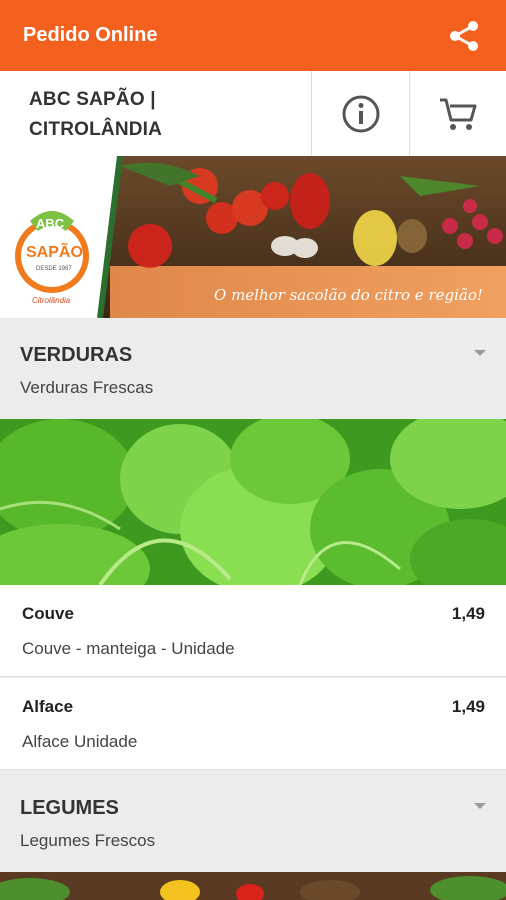 Image resolution: width=506 pixels, height=900 pixels. Describe the element at coordinates (90, 35) in the screenshot. I see `app-title: Pedido Online` at that location.